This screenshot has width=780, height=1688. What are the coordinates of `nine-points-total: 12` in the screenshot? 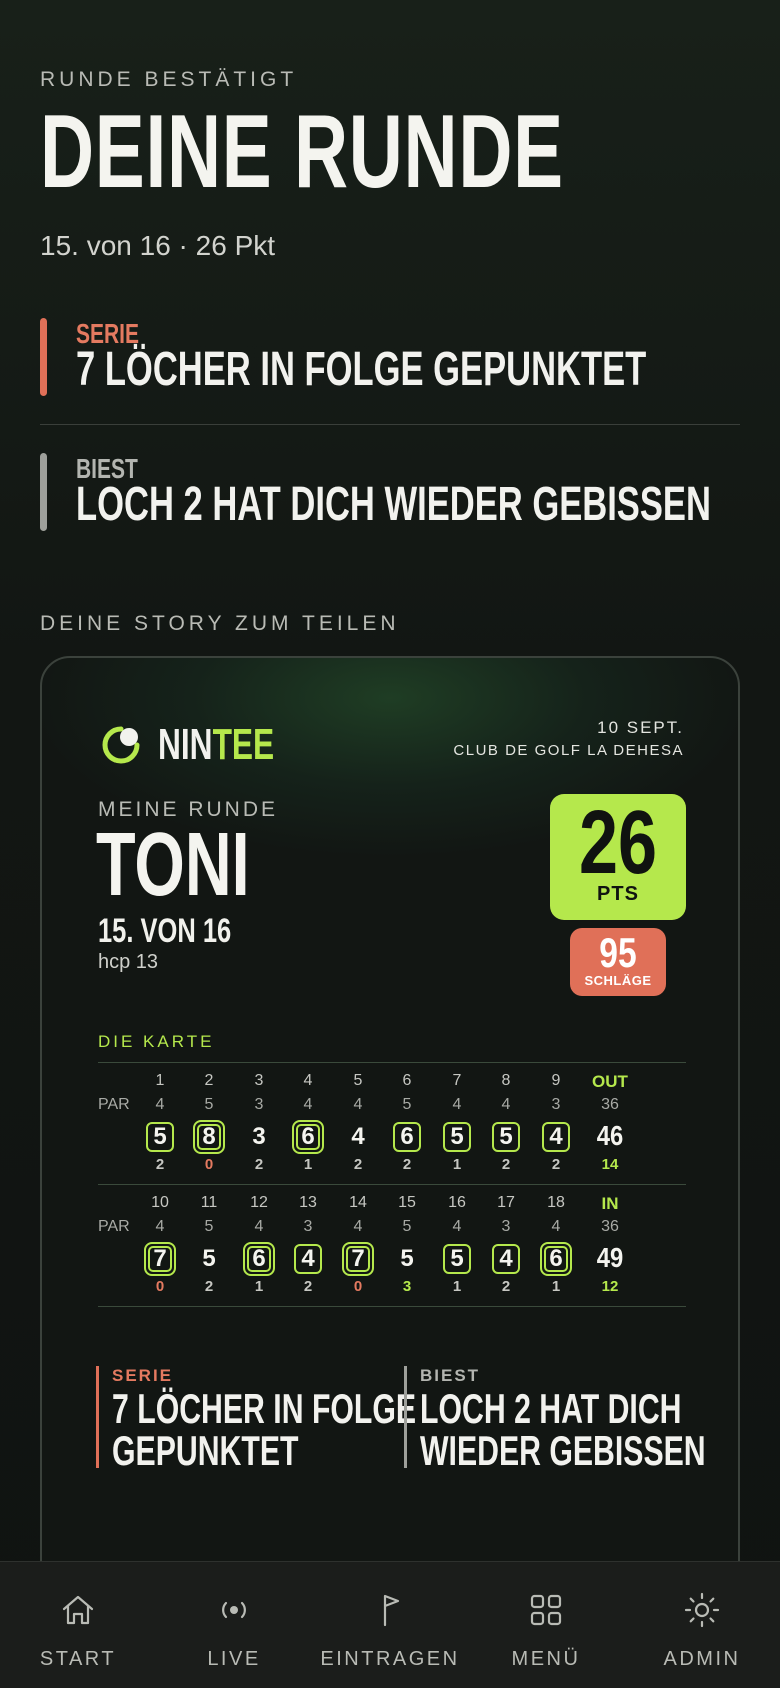 It's located at (610, 1286).